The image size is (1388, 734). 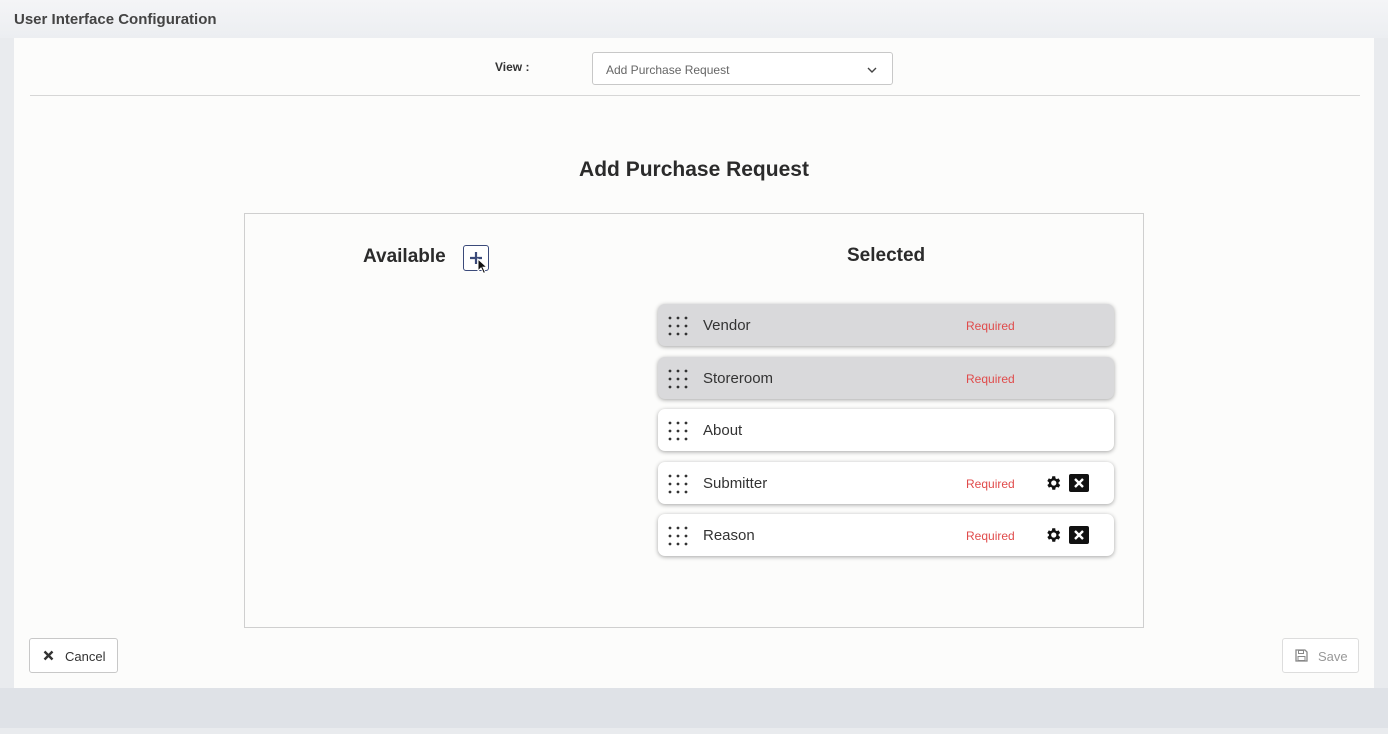 What do you see at coordinates (886, 482) in the screenshot?
I see `field-row-submitter: Submitter Required` at bounding box center [886, 482].